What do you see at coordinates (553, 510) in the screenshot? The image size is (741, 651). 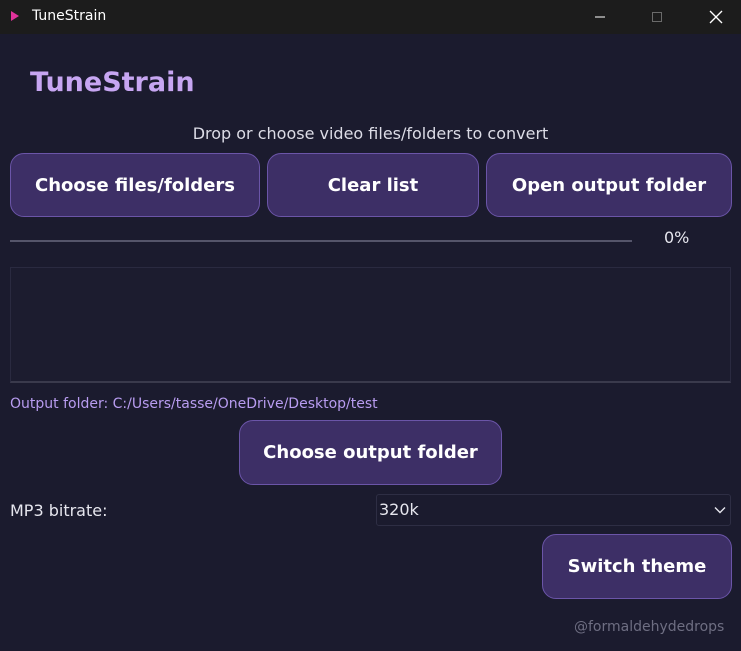 I see `bitrate-select: 320k` at bounding box center [553, 510].